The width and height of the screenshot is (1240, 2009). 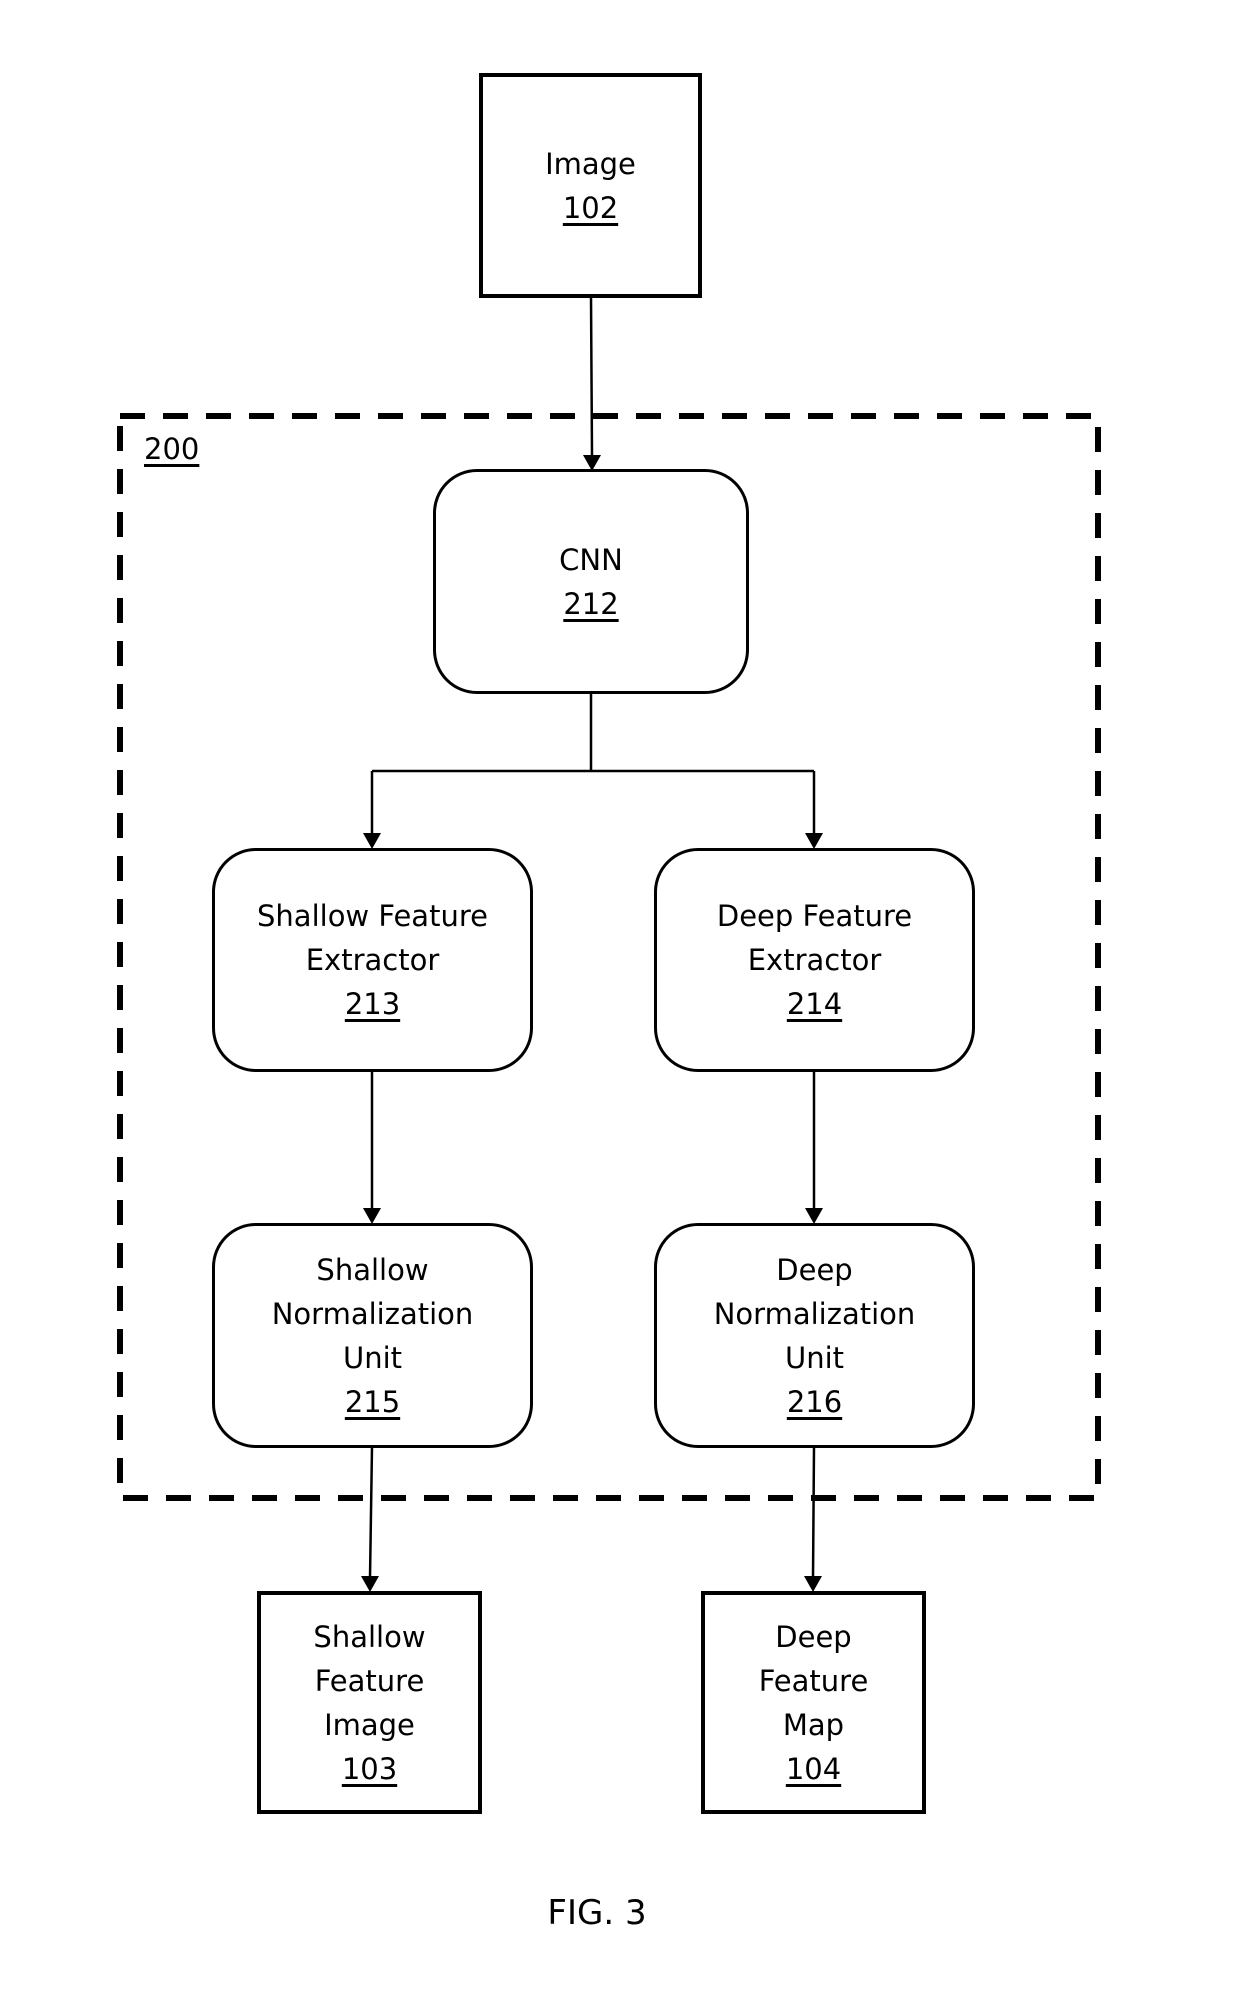 What do you see at coordinates (369, 1702) in the screenshot?
I see `node-shallow-feature-image: Shallow Feature Image 103` at bounding box center [369, 1702].